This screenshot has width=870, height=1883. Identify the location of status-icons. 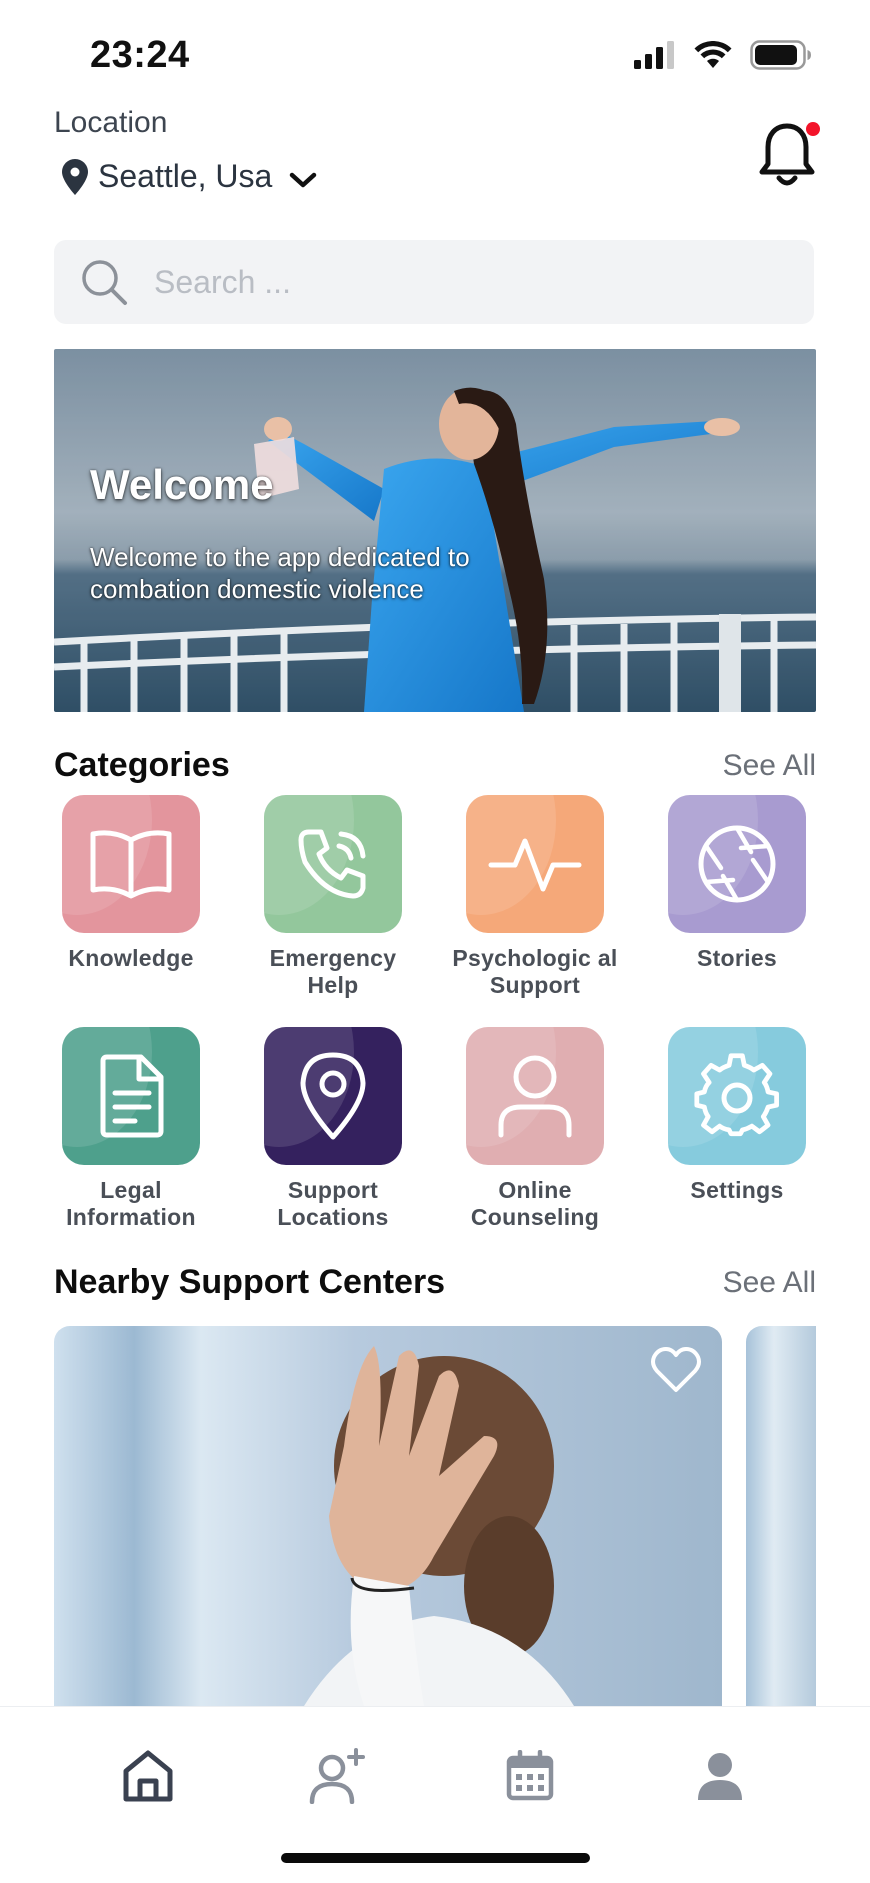
(723, 55).